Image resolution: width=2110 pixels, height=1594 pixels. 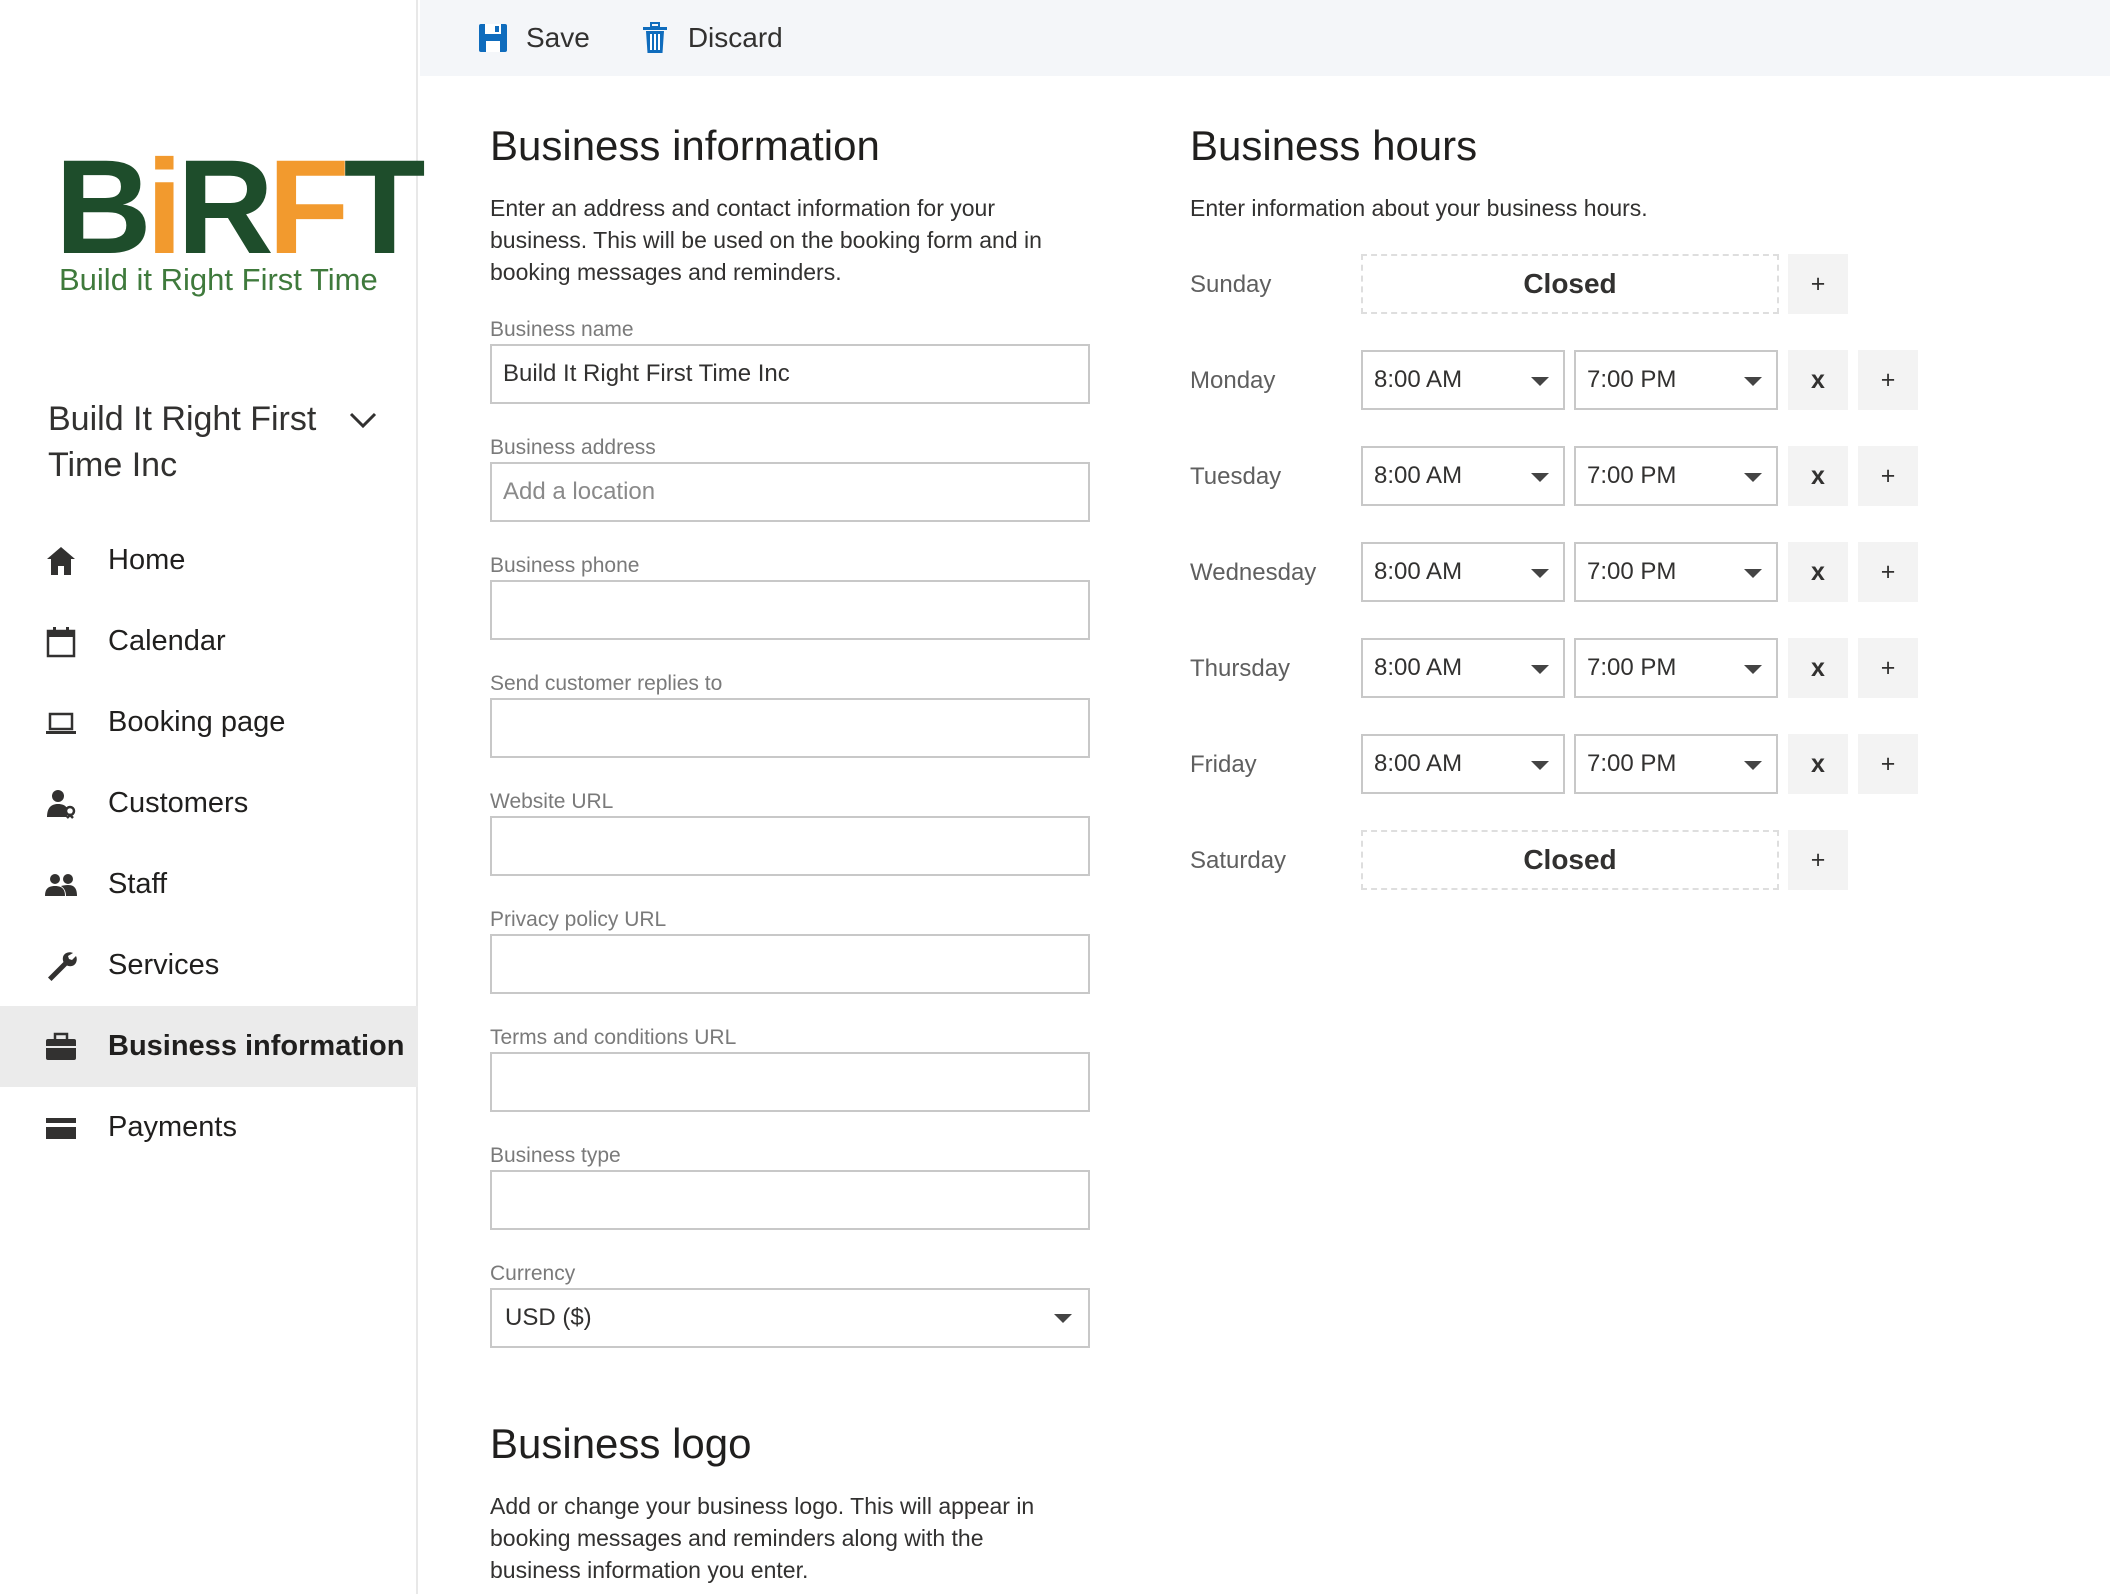 What do you see at coordinates (790, 1318) in the screenshot?
I see `currency-select: USD ($)` at bounding box center [790, 1318].